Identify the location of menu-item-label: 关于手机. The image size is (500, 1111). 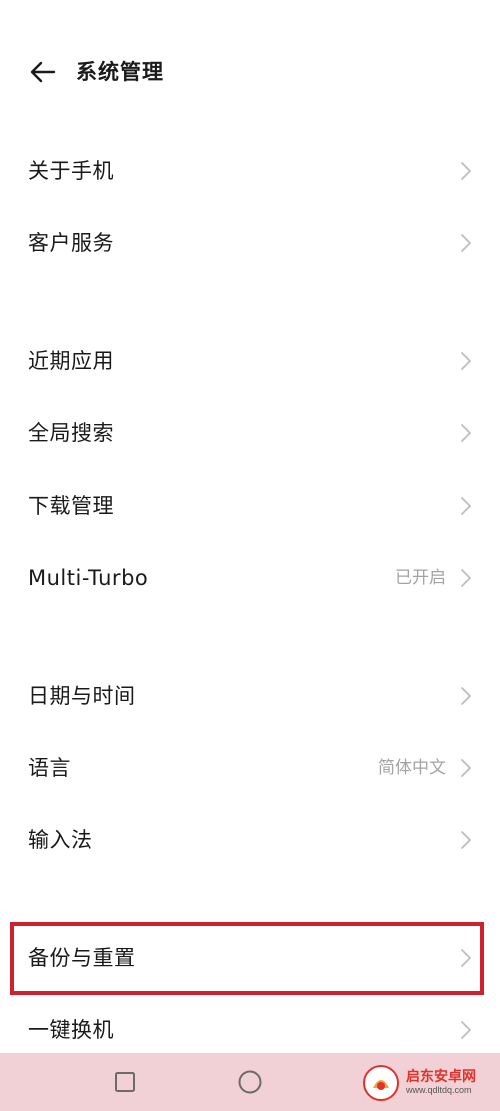
(71, 171).